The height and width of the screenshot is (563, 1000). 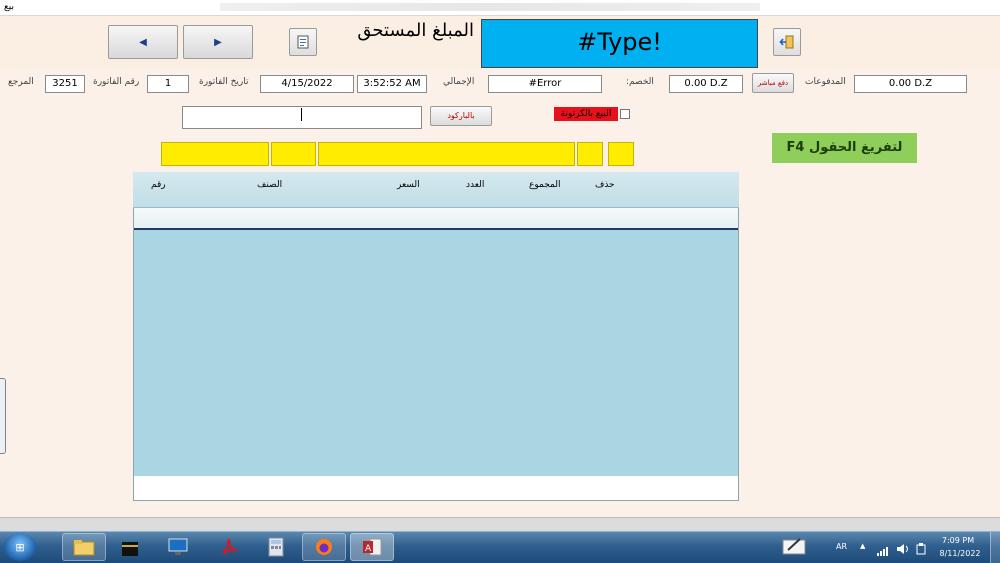 What do you see at coordinates (436, 190) in the screenshot?
I see `grid-header` at bounding box center [436, 190].